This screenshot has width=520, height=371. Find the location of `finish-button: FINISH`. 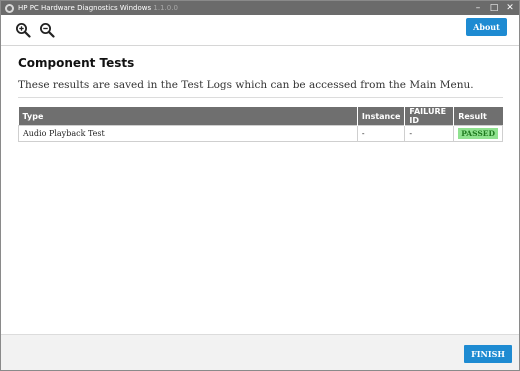

finish-button: FINISH is located at coordinates (488, 354).